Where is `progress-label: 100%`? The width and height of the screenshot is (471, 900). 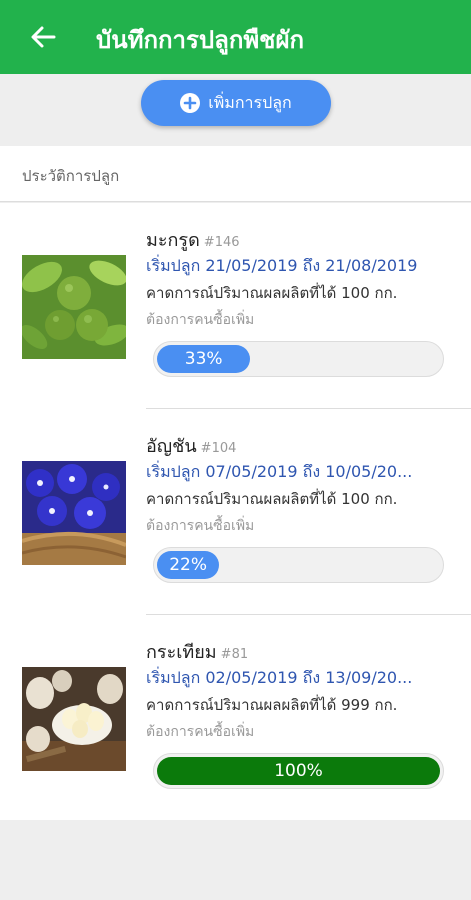
progress-label: 100% is located at coordinates (298, 771).